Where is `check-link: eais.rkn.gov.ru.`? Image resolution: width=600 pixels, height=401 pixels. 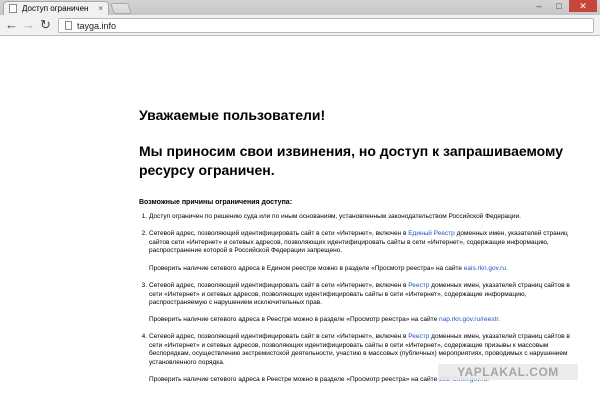 check-link: eais.rkn.gov.ru. is located at coordinates (486, 268).